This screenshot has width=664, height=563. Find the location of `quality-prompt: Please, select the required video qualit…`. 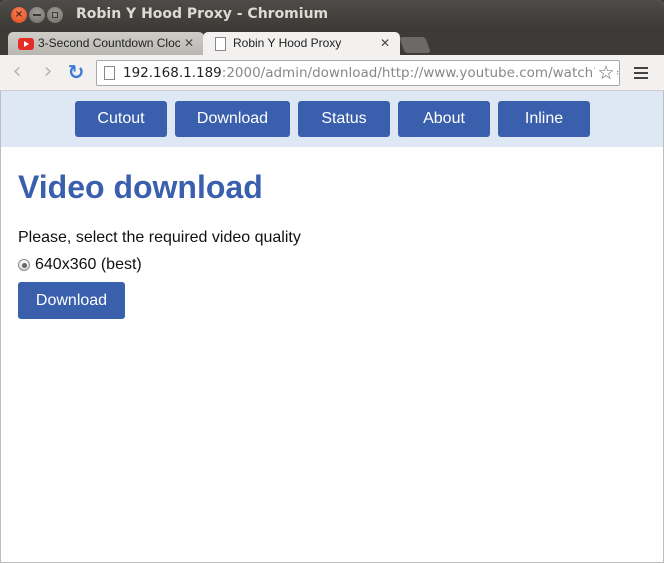

quality-prompt: Please, select the required video qualit… is located at coordinates (159, 237).